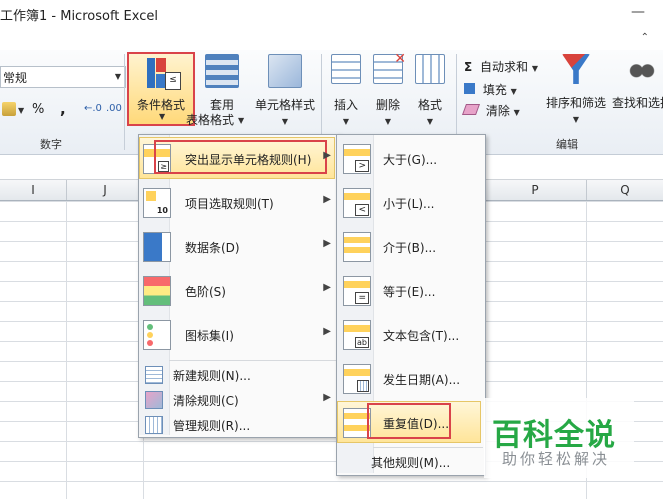 The image size is (663, 499). I want to click on fill-button: 填充 ▼, so click(490, 89).